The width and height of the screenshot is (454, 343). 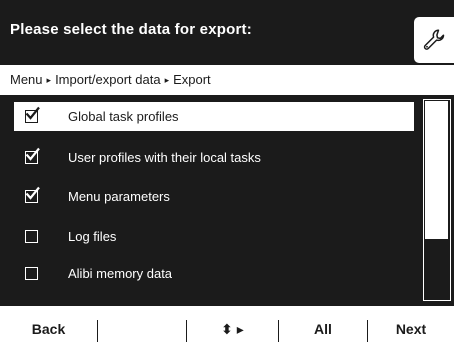 I want to click on list-item-user-profiles: User profiles with their local tasks, so click(x=214, y=157).